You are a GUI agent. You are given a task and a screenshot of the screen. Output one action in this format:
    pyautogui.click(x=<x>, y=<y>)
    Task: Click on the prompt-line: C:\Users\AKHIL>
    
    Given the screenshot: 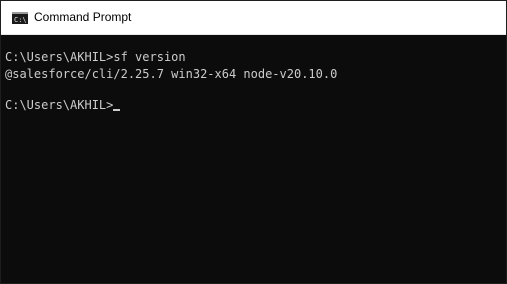 What is the action you would take?
    pyautogui.click(x=63, y=105)
    